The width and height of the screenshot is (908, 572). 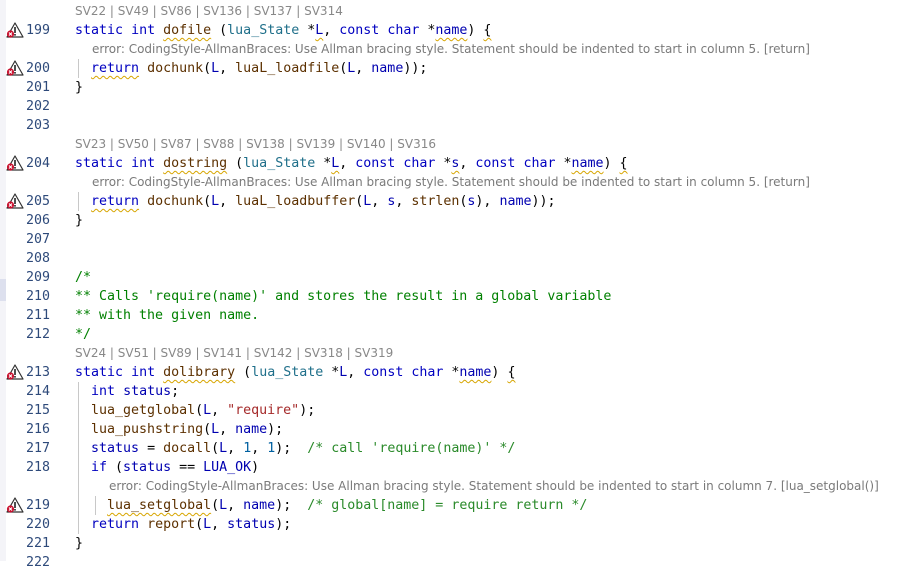 I want to click on code-line: 220 return report(L, status);, so click(x=454, y=524).